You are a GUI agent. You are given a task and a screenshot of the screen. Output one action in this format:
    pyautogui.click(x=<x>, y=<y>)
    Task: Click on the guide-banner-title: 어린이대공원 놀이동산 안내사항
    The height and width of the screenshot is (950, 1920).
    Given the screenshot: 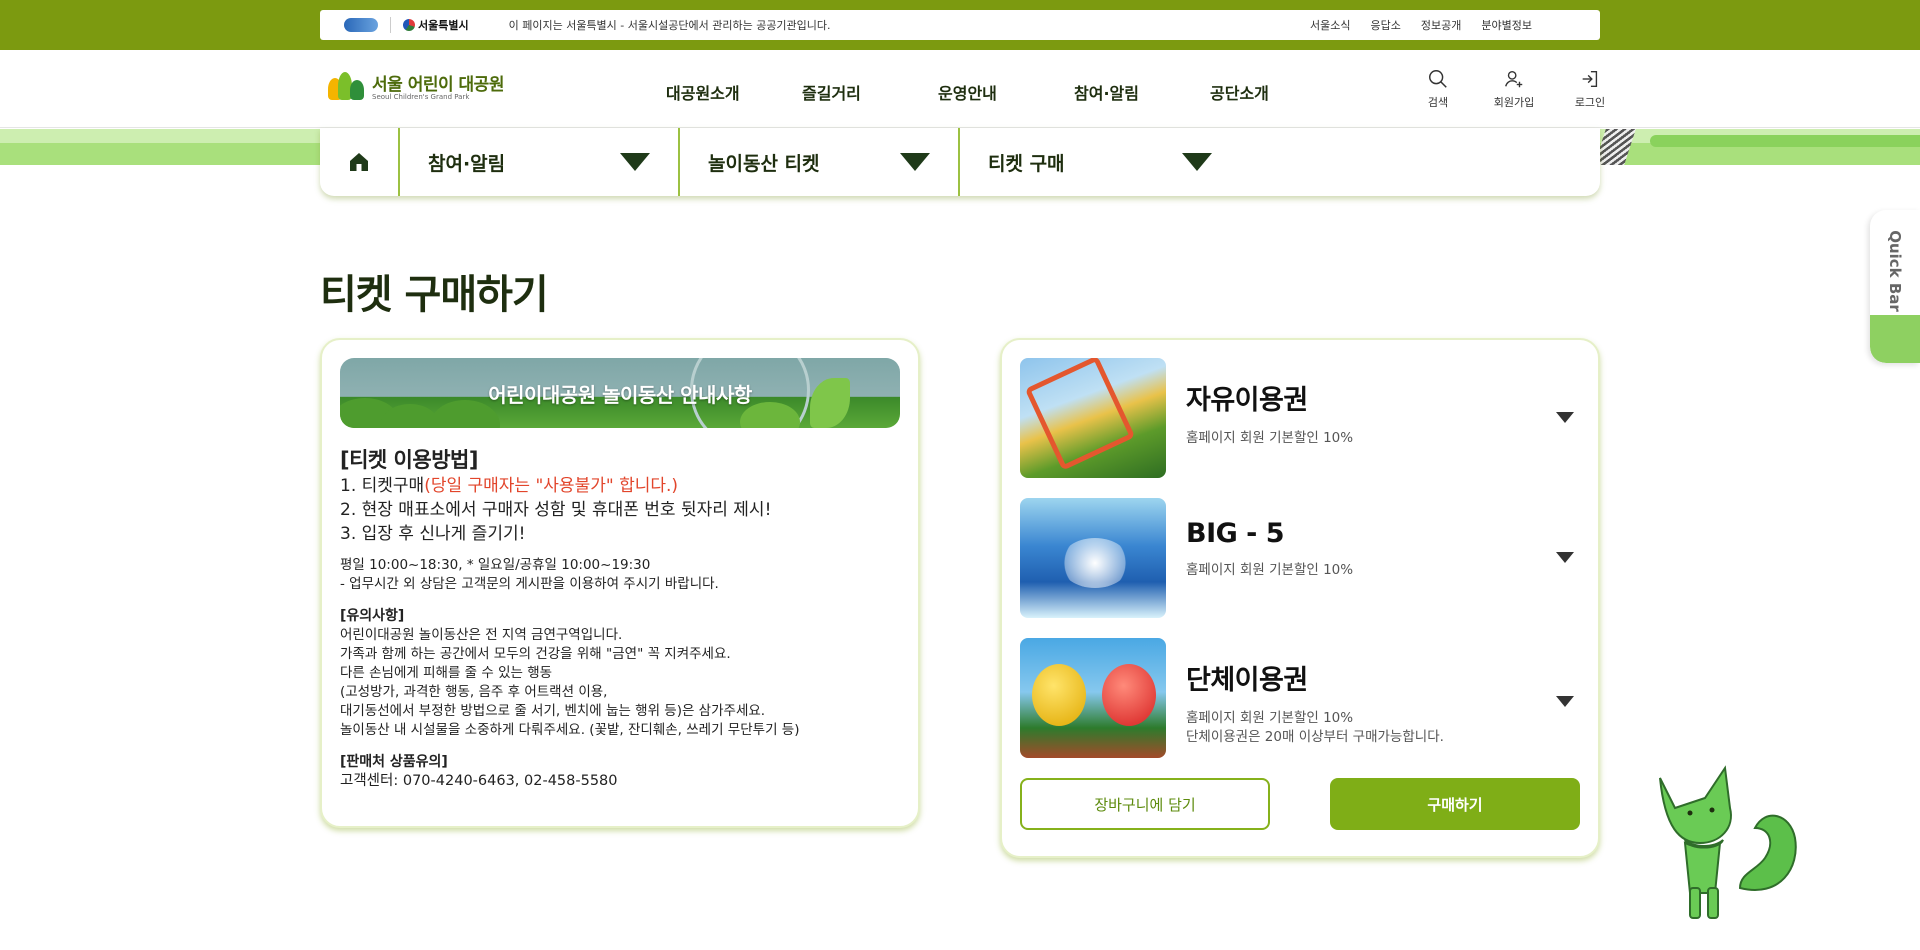 What is the action you would take?
    pyautogui.click(x=620, y=394)
    